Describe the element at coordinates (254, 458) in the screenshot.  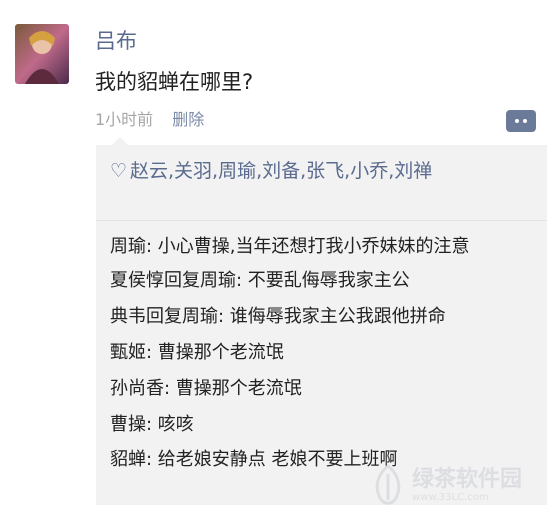
I see `comment-item: 貂蝉: 给老娘安静点 老娘不要上班啊` at that location.